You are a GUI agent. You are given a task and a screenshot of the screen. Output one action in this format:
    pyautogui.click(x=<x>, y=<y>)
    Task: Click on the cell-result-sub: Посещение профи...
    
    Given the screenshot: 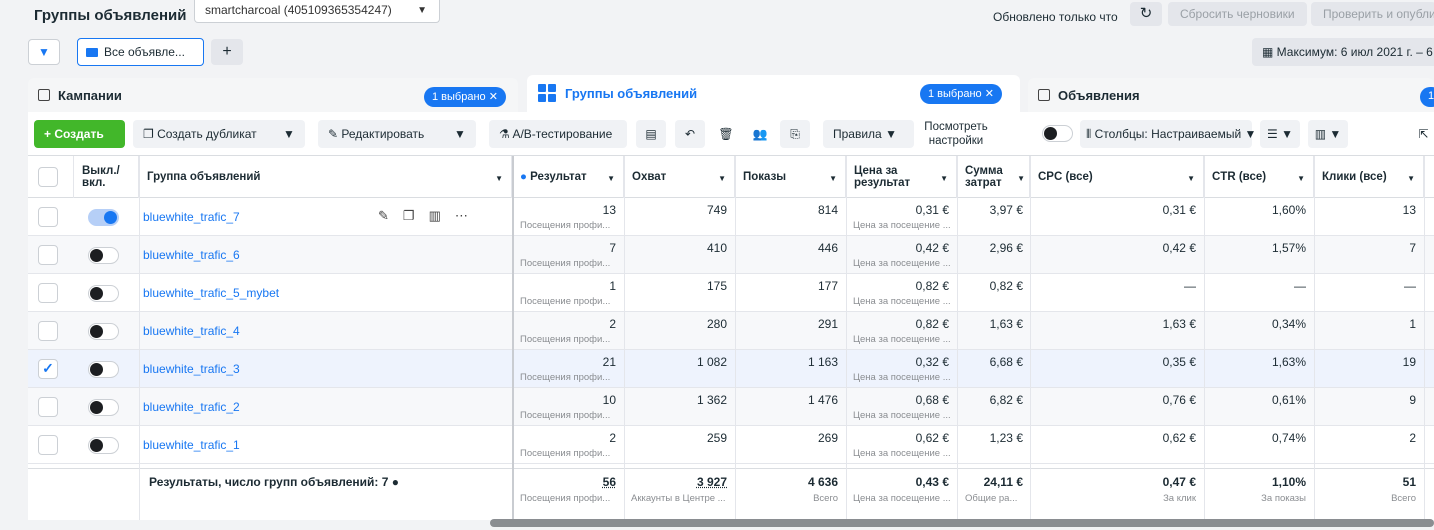 What is the action you would take?
    pyautogui.click(x=565, y=301)
    